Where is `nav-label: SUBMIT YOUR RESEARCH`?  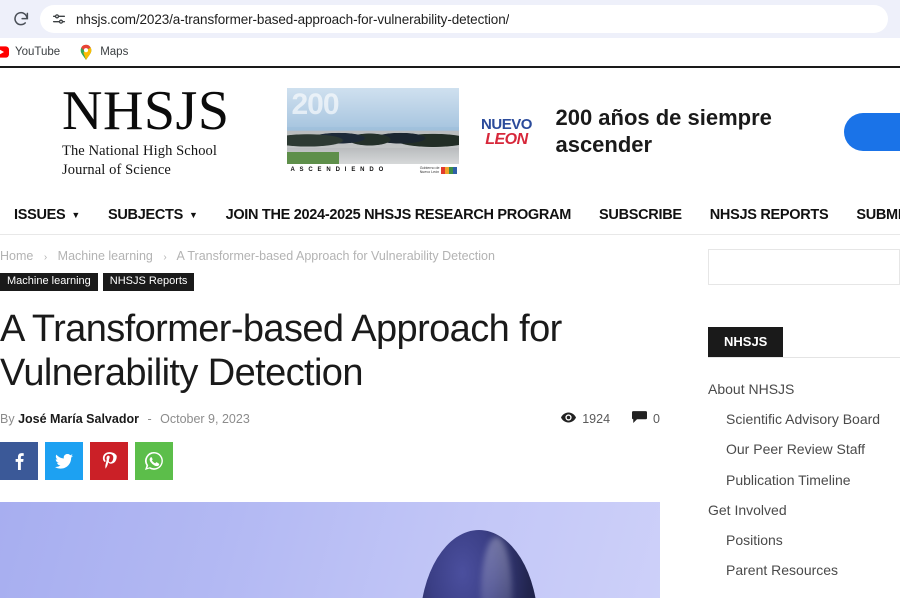 nav-label: SUBMIT YOUR RESEARCH is located at coordinates (878, 215).